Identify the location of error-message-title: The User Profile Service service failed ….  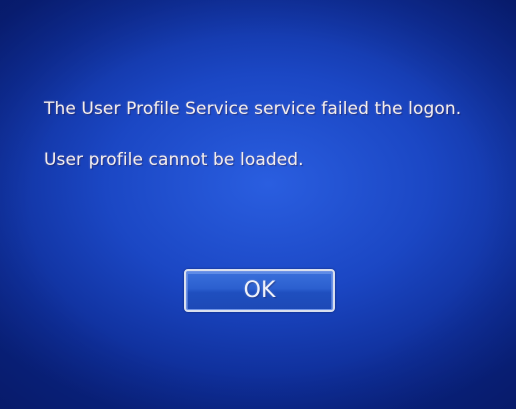
(253, 109).